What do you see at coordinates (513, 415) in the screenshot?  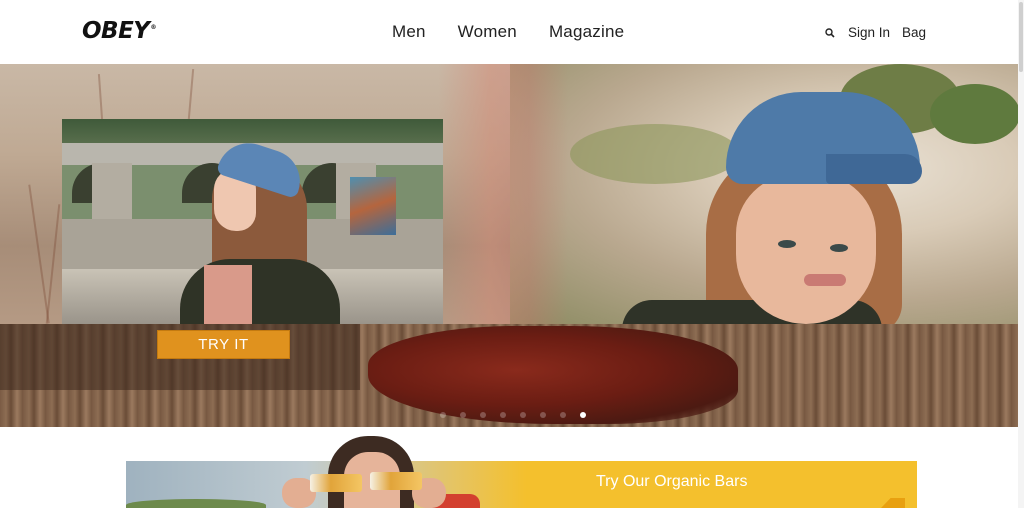 I see `slider-dots` at bounding box center [513, 415].